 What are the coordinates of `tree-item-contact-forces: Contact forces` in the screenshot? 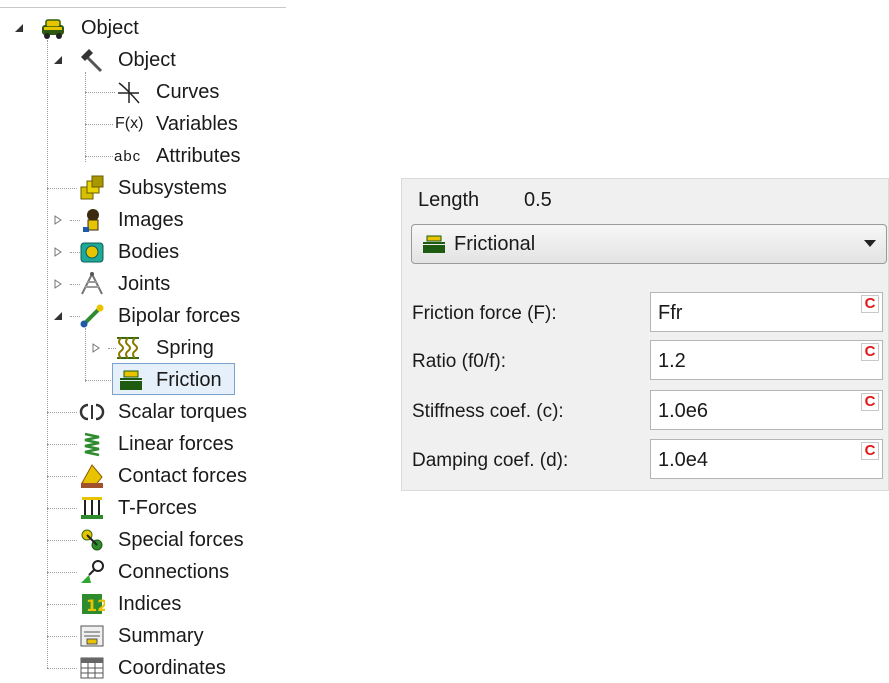 It's located at (182, 476).